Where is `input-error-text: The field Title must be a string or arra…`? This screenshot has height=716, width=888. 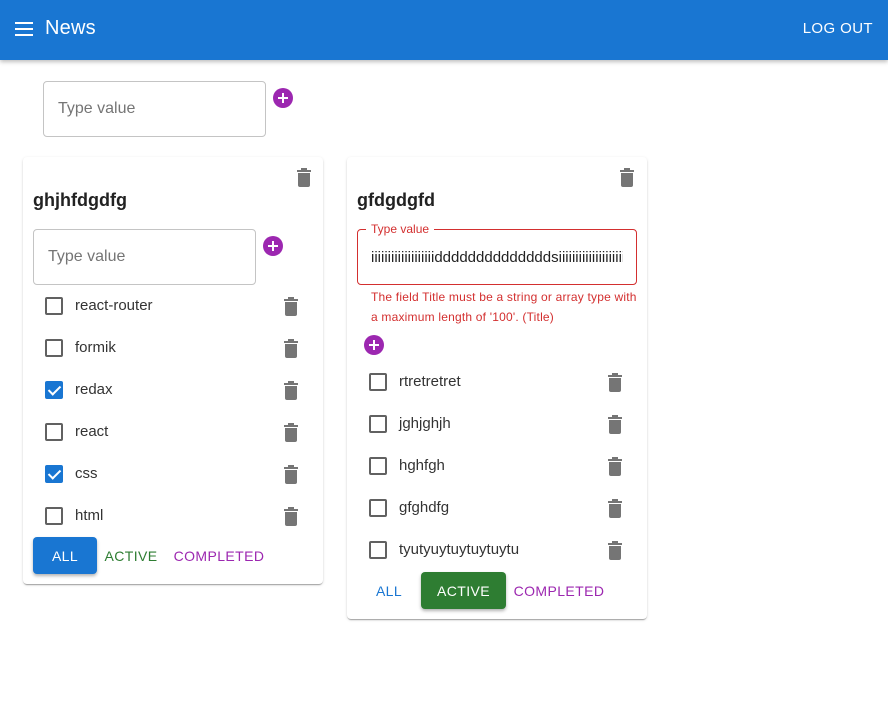
input-error-text: The field Title must be a string or arra… is located at coordinates (504, 307).